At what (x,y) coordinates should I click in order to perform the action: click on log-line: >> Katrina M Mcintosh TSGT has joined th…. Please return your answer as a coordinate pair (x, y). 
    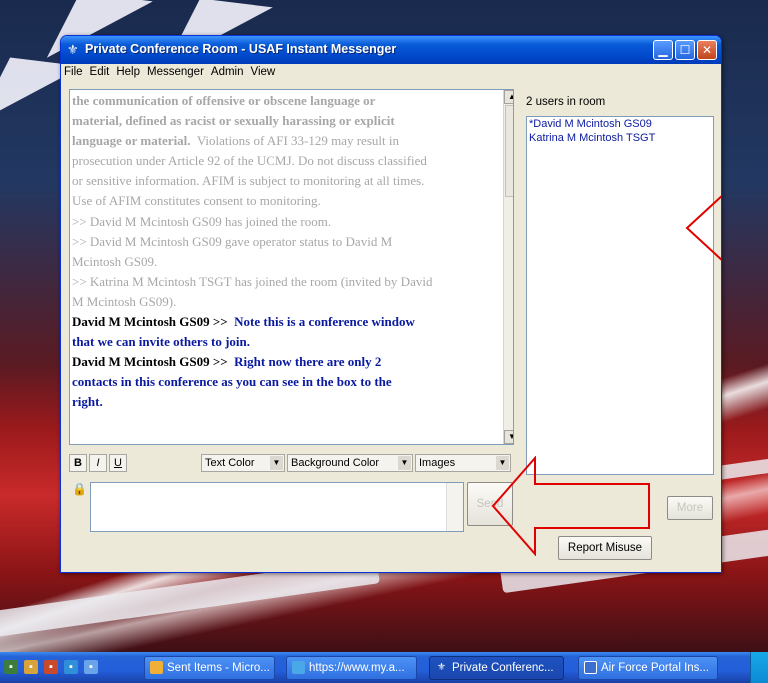
    Looking at the image, I should click on (252, 281).